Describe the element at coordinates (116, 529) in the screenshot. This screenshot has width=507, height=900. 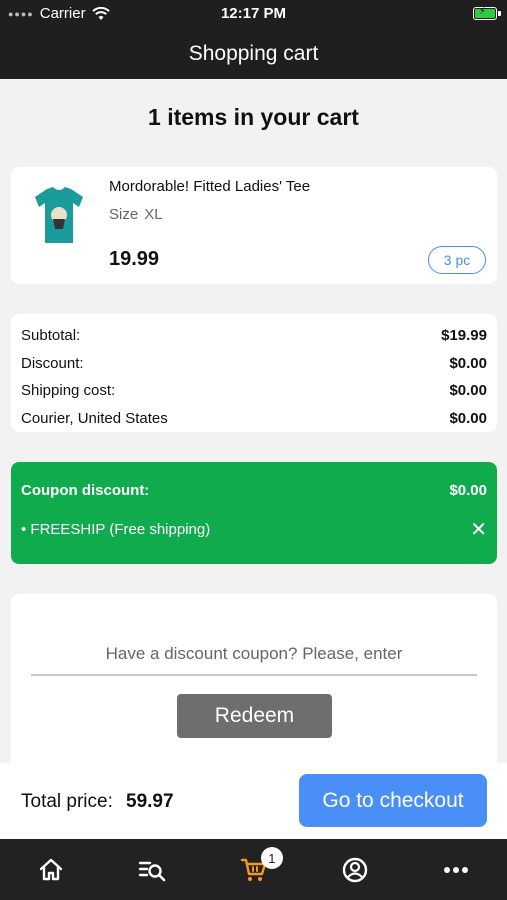
I see `applied-coupon: • FREESHIP (Free shipping)` at that location.